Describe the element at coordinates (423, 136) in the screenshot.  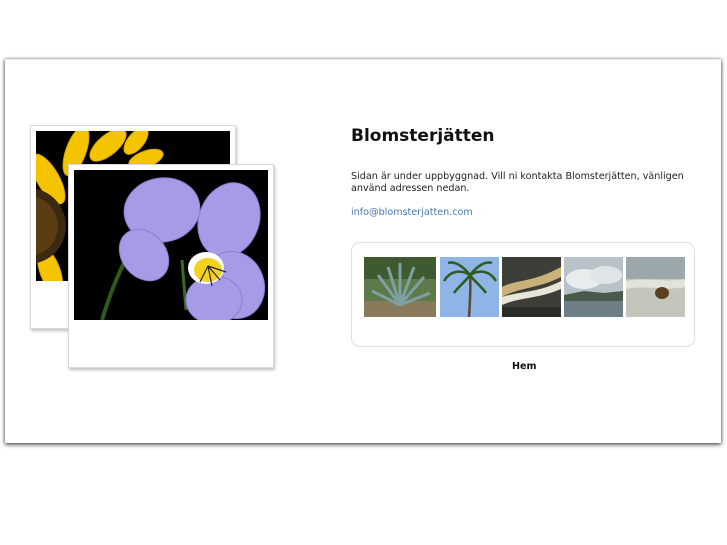
I see `page-title: Blomsterjätten` at that location.